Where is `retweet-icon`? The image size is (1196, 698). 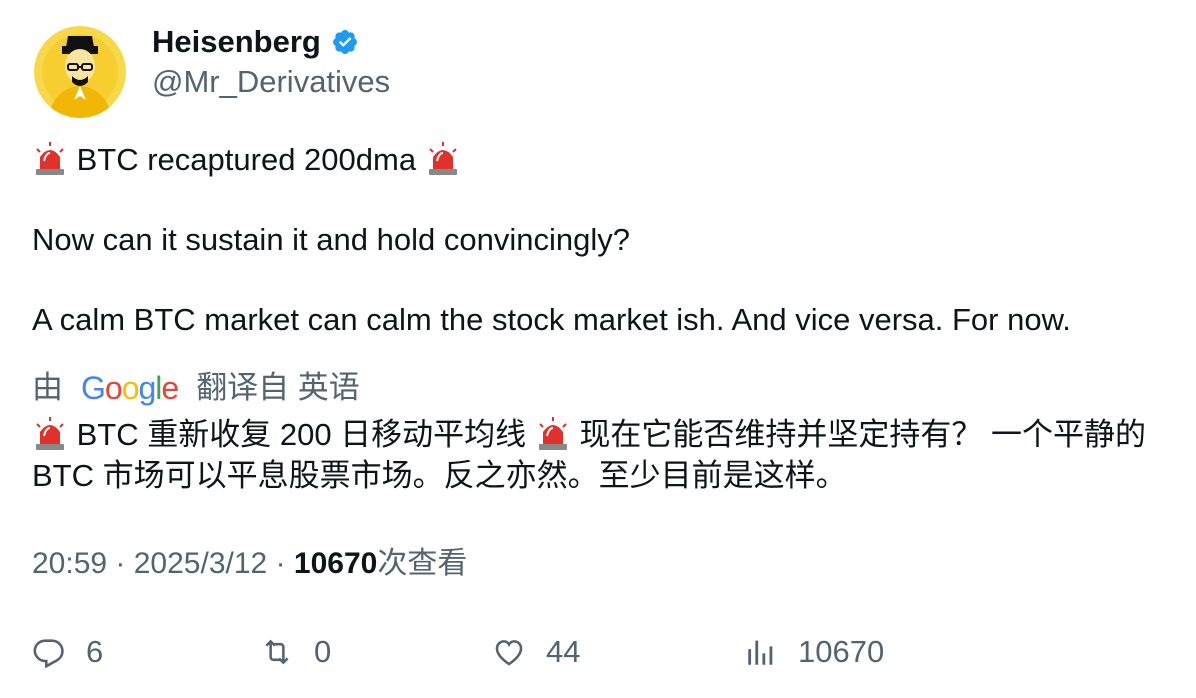
retweet-icon is located at coordinates (277, 652).